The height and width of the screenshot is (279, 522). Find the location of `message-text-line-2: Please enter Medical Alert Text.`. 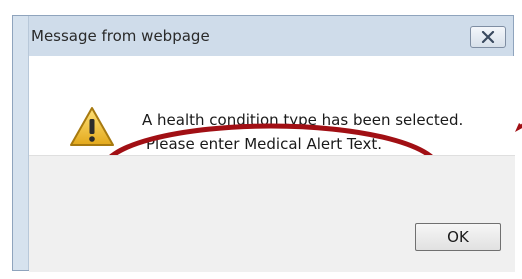

message-text-line-2: Please enter Medical Alert Text. is located at coordinates (264, 144).